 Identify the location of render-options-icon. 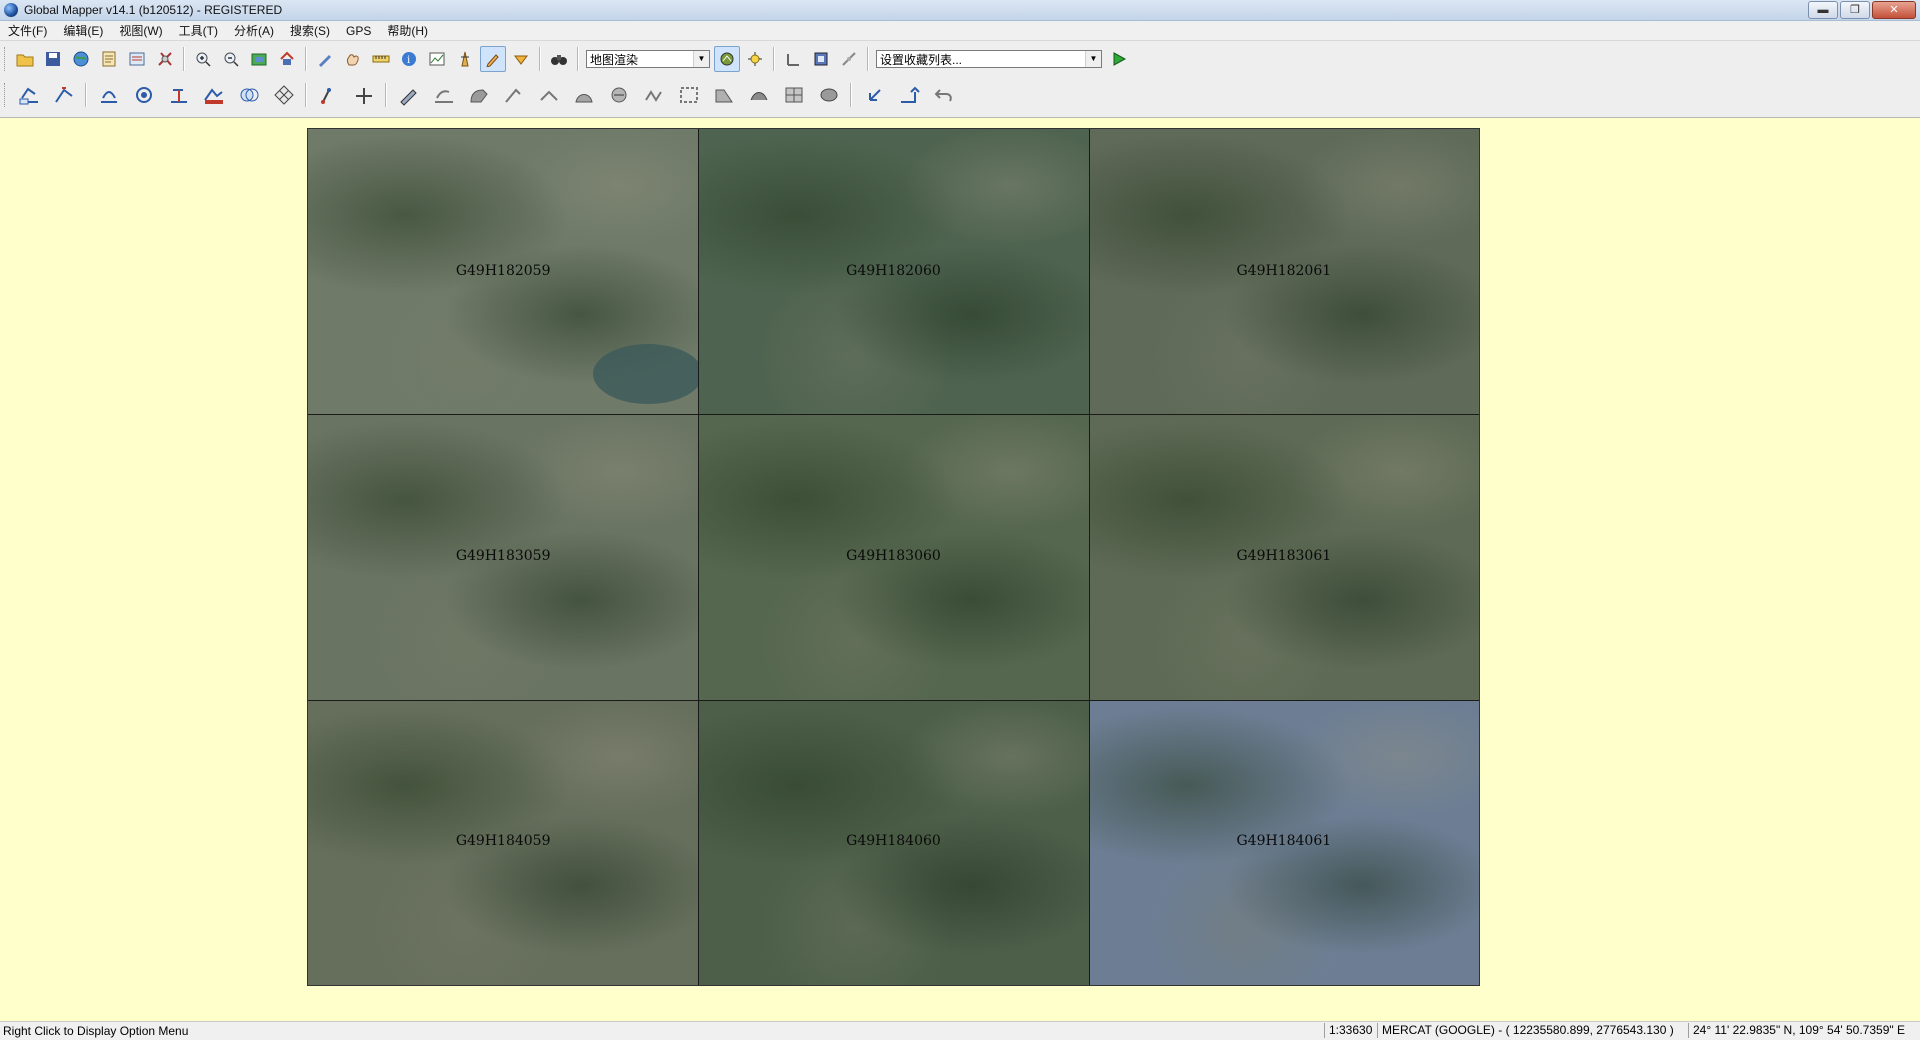
(849, 59).